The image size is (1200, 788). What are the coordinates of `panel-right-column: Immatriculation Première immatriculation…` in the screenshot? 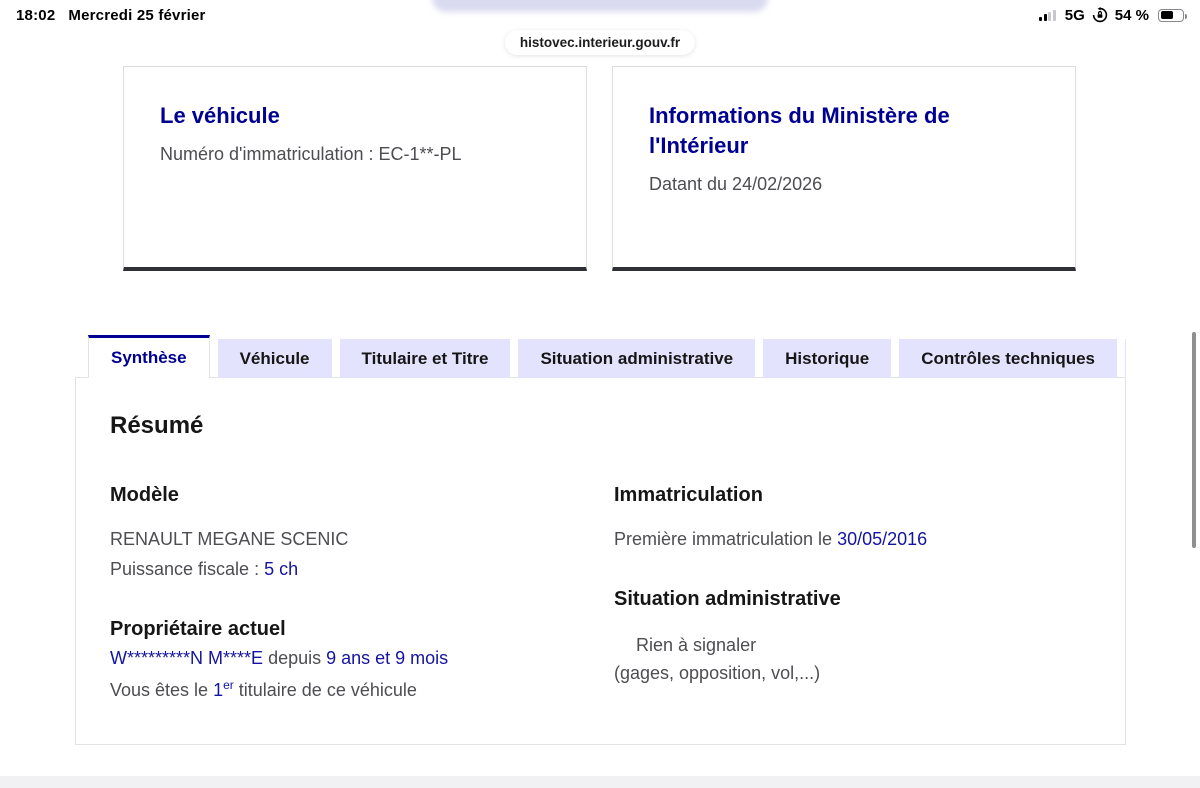 It's located at (844, 583).